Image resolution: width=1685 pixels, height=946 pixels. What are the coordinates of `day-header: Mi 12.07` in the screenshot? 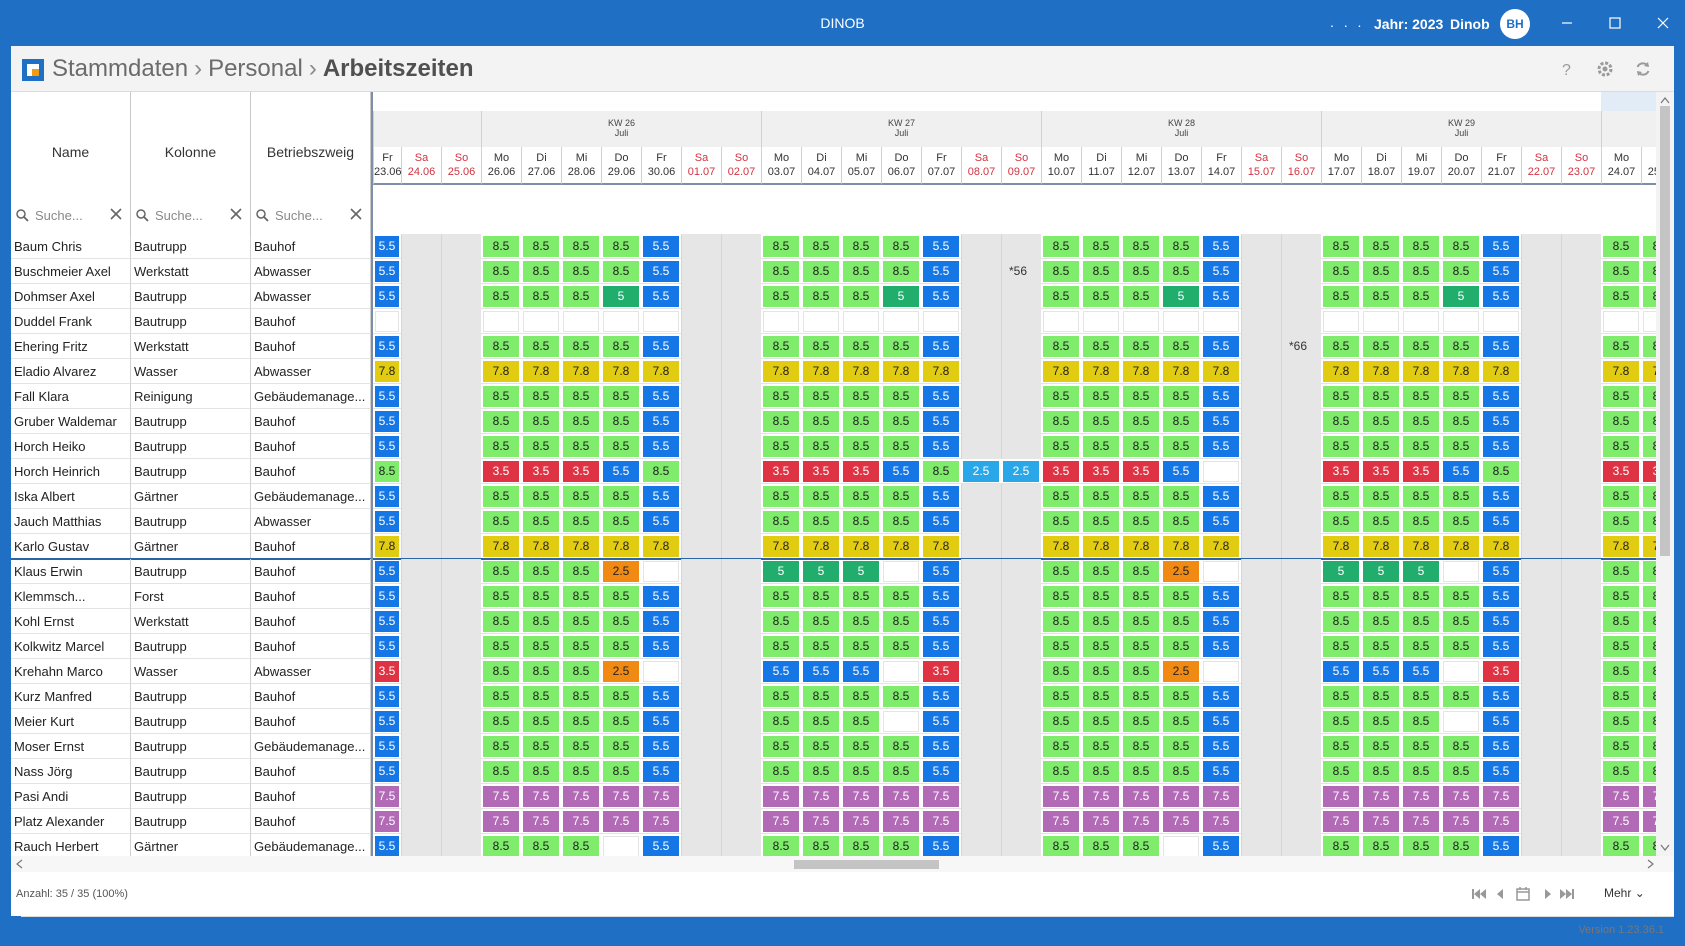 It's located at (1141, 166).